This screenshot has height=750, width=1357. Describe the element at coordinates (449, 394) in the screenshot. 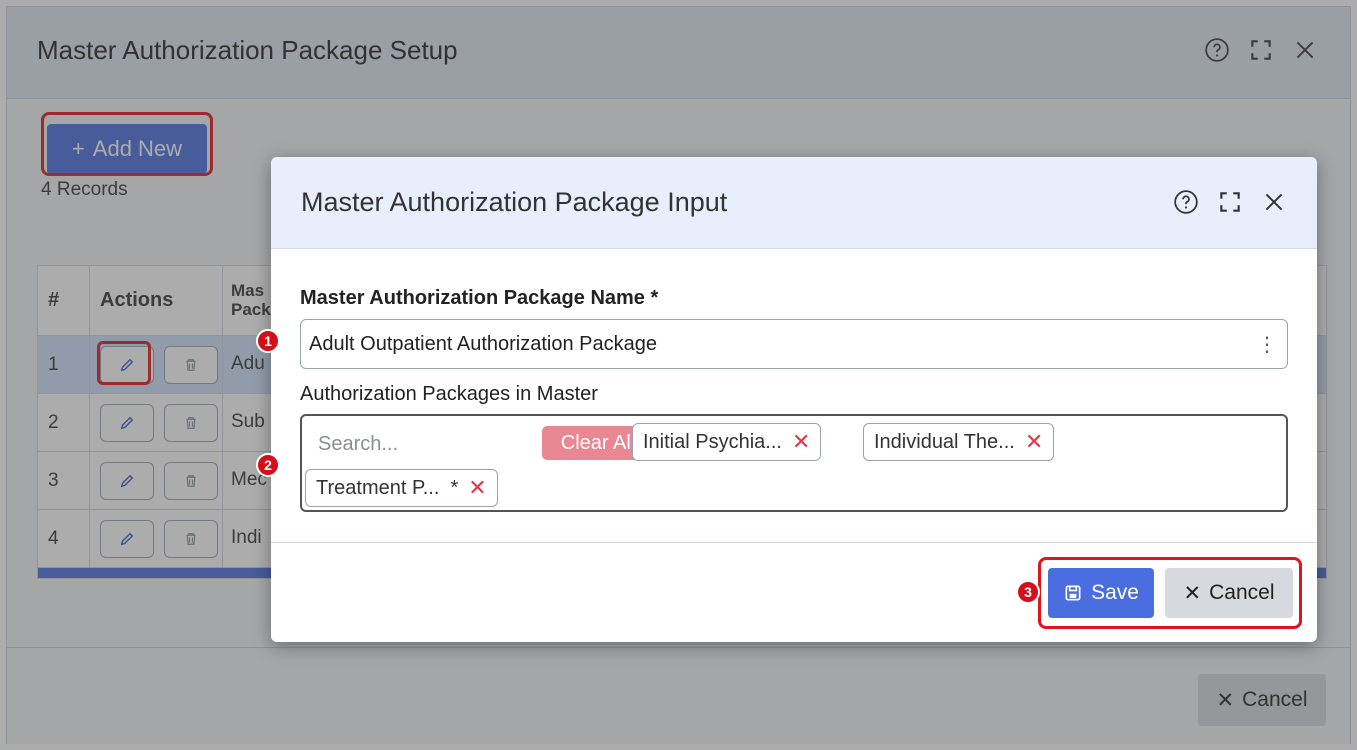

I see `packages-label: Authorization Packages in Master` at that location.